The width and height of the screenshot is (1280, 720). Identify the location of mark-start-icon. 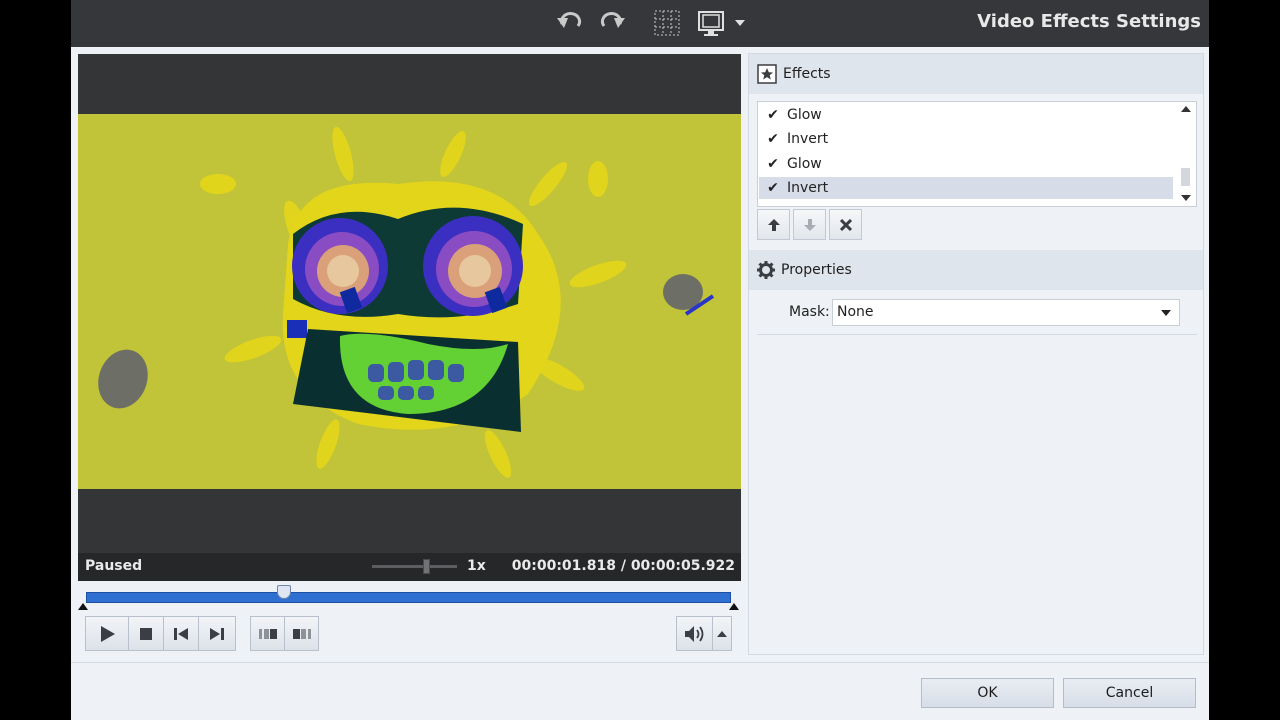
(83, 606).